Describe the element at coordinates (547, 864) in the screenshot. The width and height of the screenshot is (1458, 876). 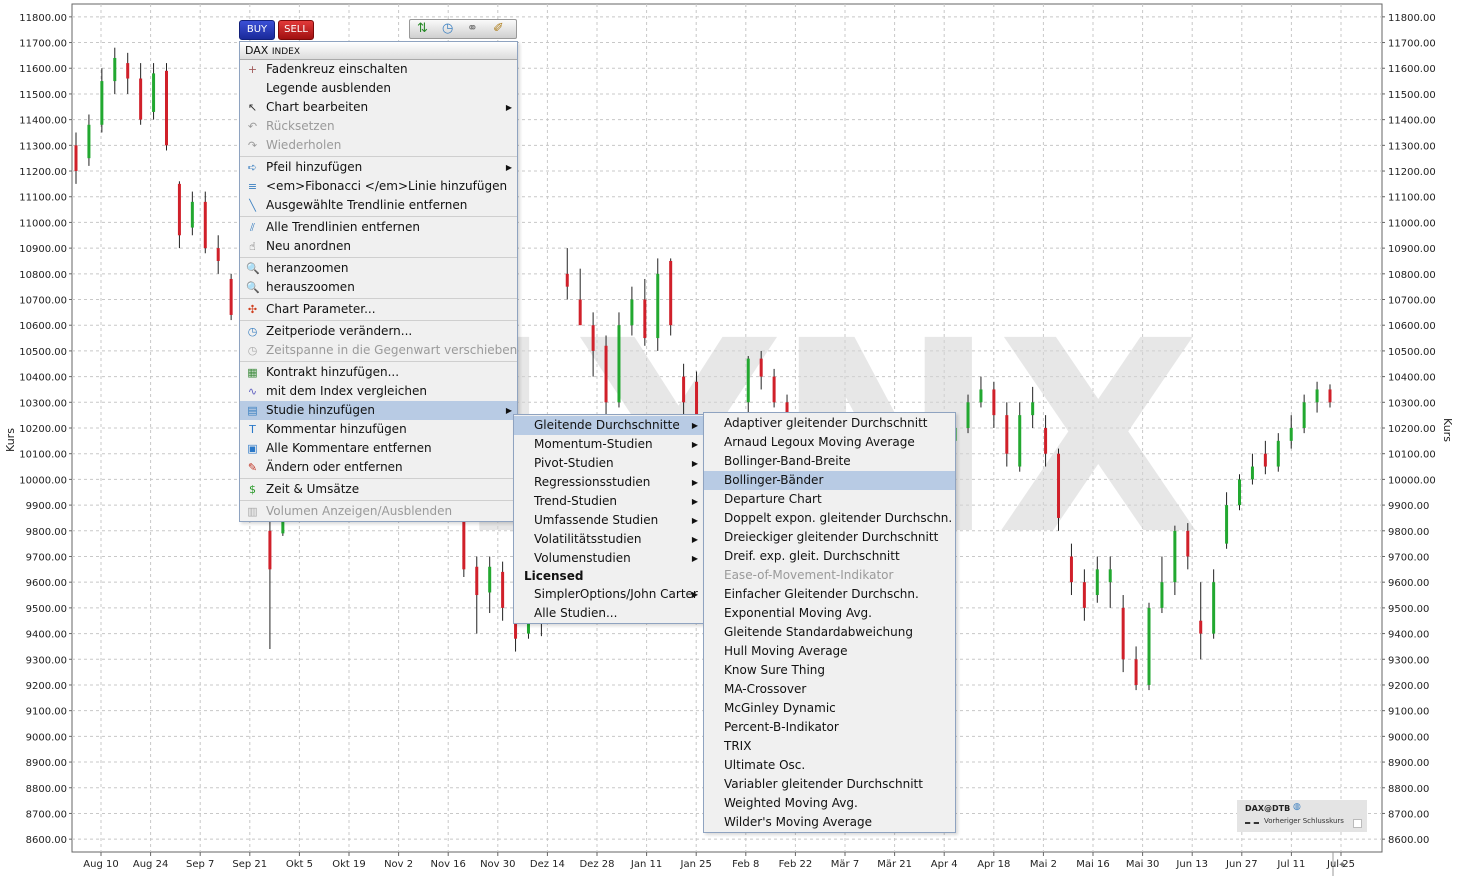
I see `x-tick-label: Dez 14` at that location.